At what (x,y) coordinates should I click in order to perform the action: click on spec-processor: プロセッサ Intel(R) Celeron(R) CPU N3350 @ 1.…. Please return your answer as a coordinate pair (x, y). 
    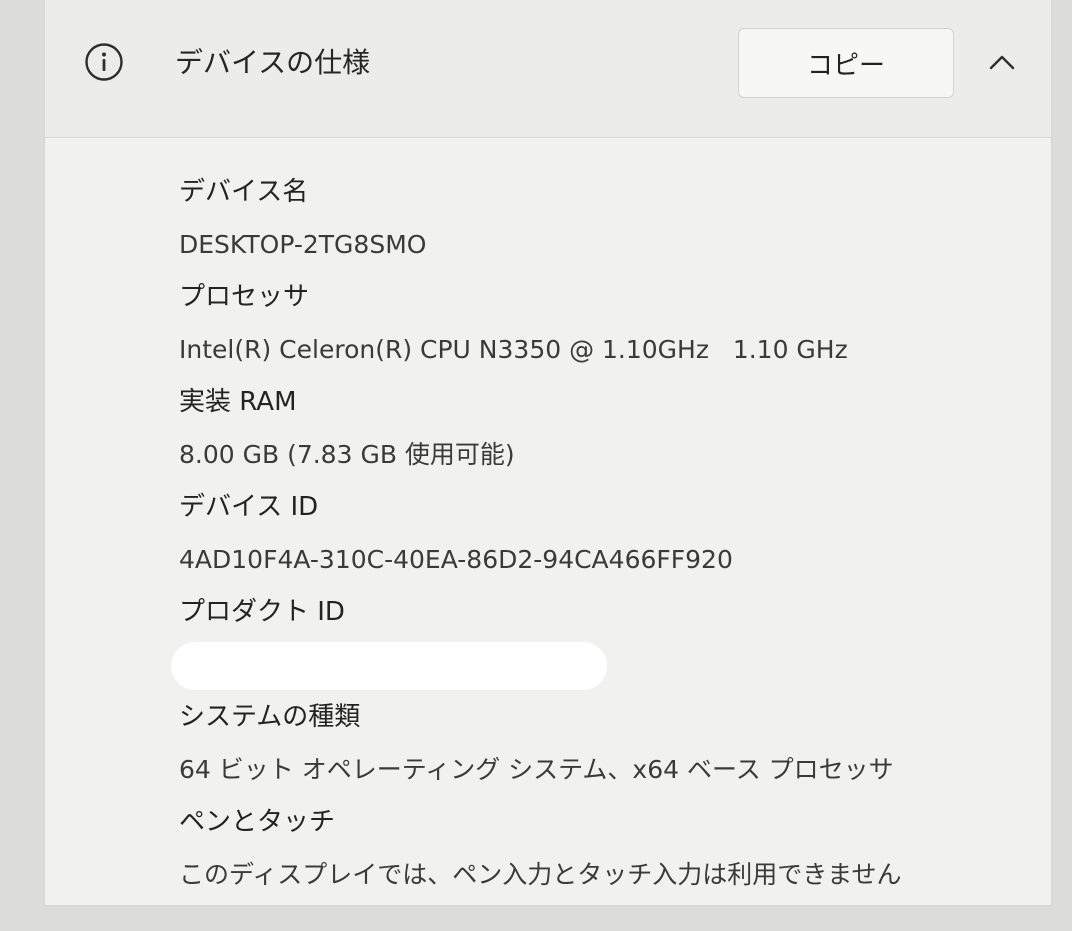
    Looking at the image, I should click on (609, 323).